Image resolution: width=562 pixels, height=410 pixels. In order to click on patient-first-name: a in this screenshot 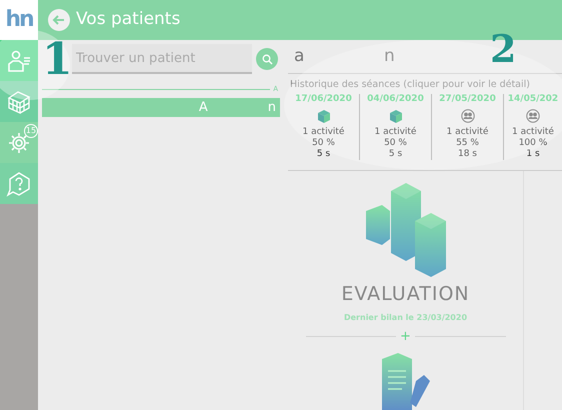, I will do `click(300, 56)`.